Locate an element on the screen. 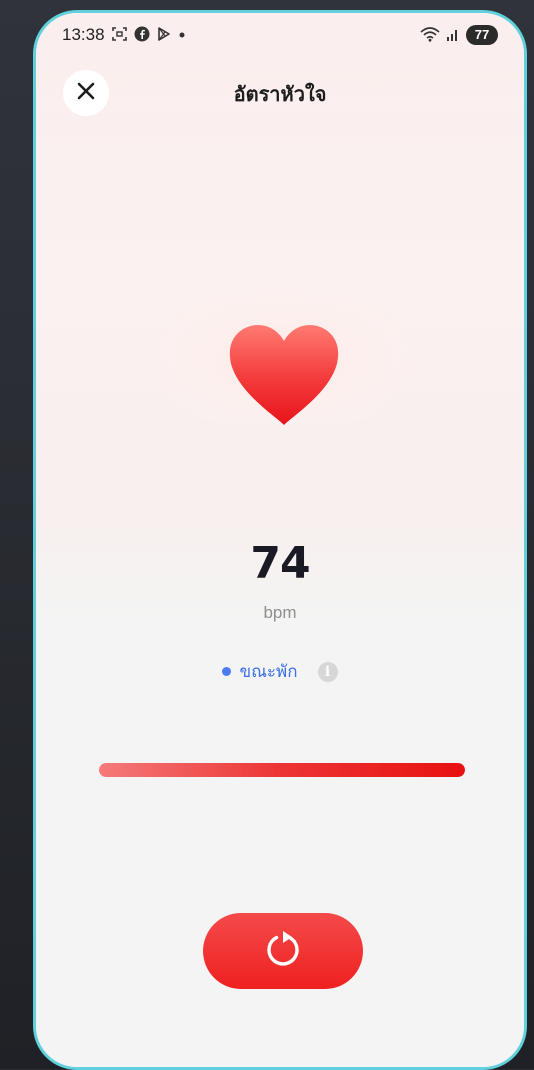 Image resolution: width=534 pixels, height=1070 pixels. heart-icon is located at coordinates (284, 375).